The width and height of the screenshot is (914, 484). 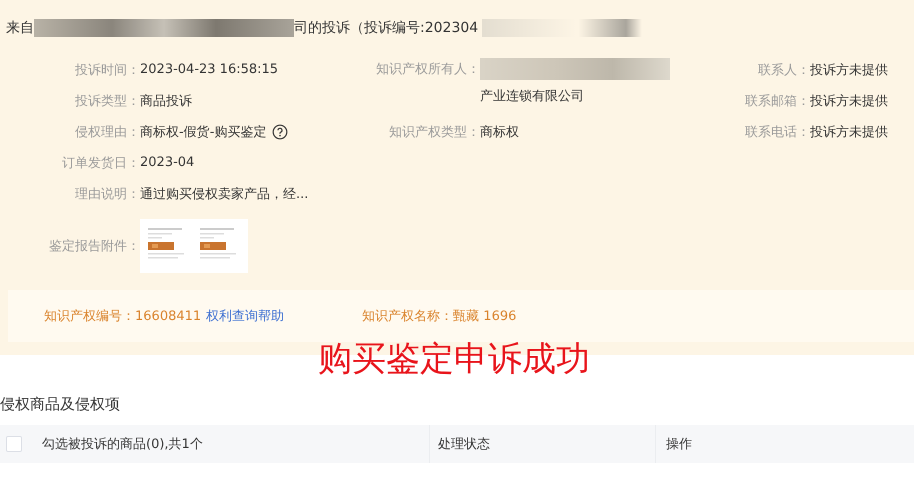 I want to click on field-label: 投诉类型：, so click(x=107, y=101).